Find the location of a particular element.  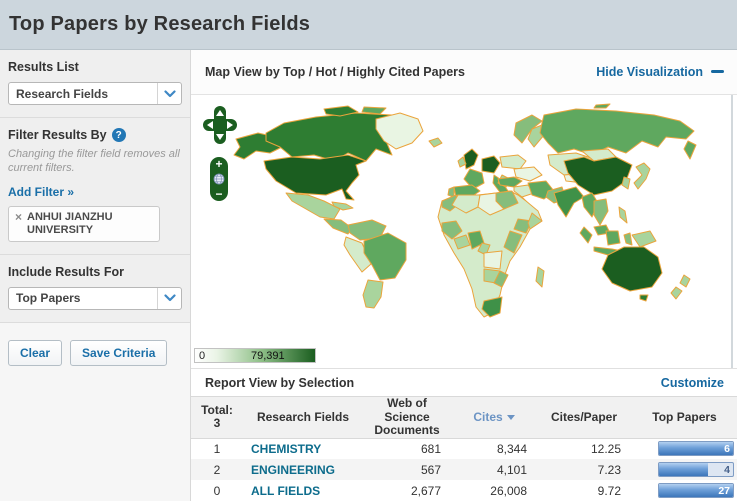

top-papers-bar: 27 is located at coordinates (696, 490).